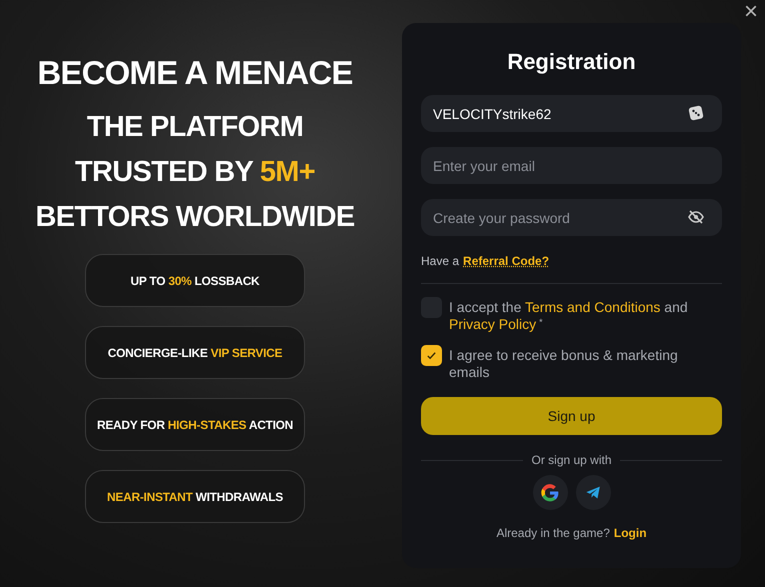  Describe the element at coordinates (553, 533) in the screenshot. I see `login-prompt: Already in the game?` at that location.